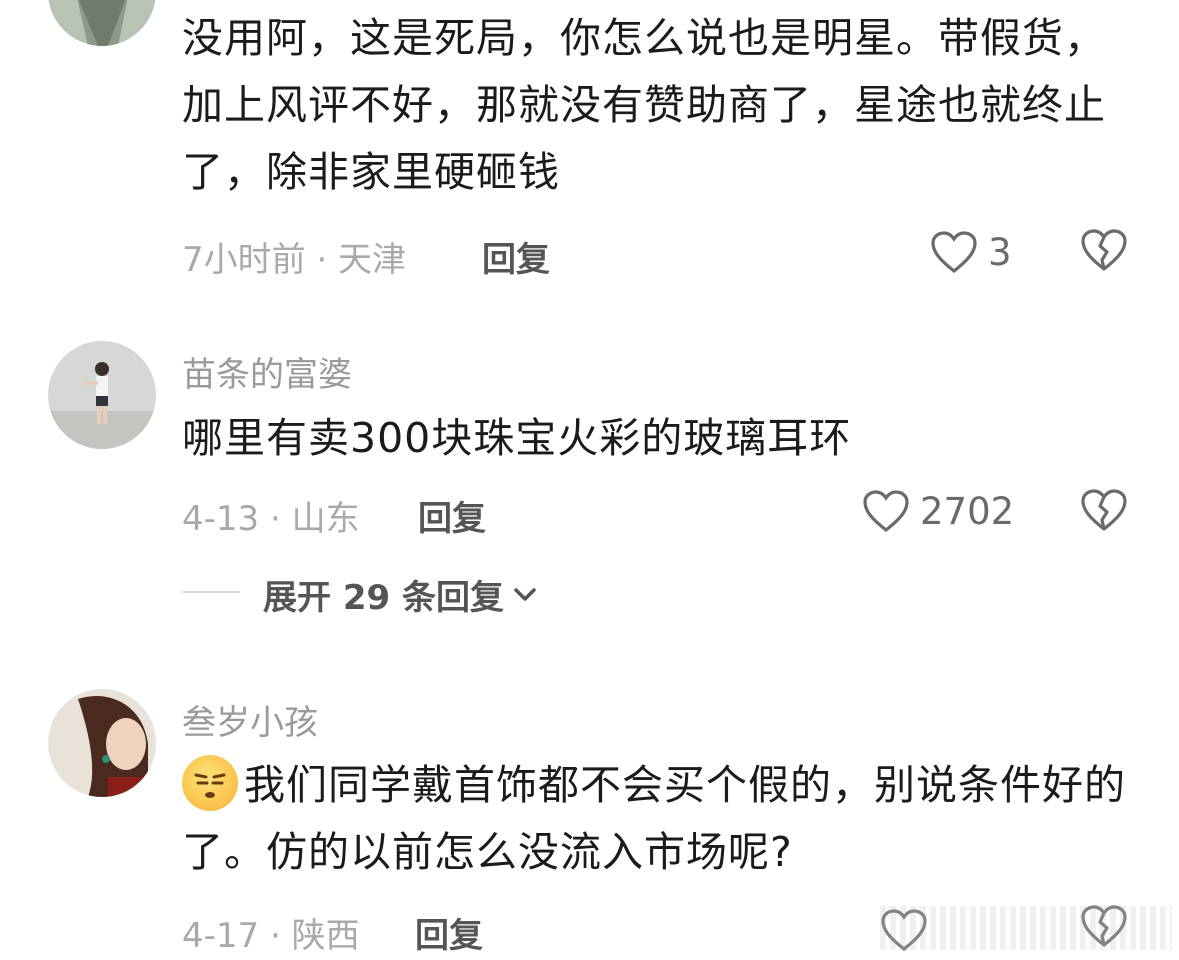 The width and height of the screenshot is (1179, 960). I want to click on comment-text: 我们同学戴首饰都不会买个假的，别说条件好的了。仿的以前怎么没流入市场呢?, so click(657, 819).